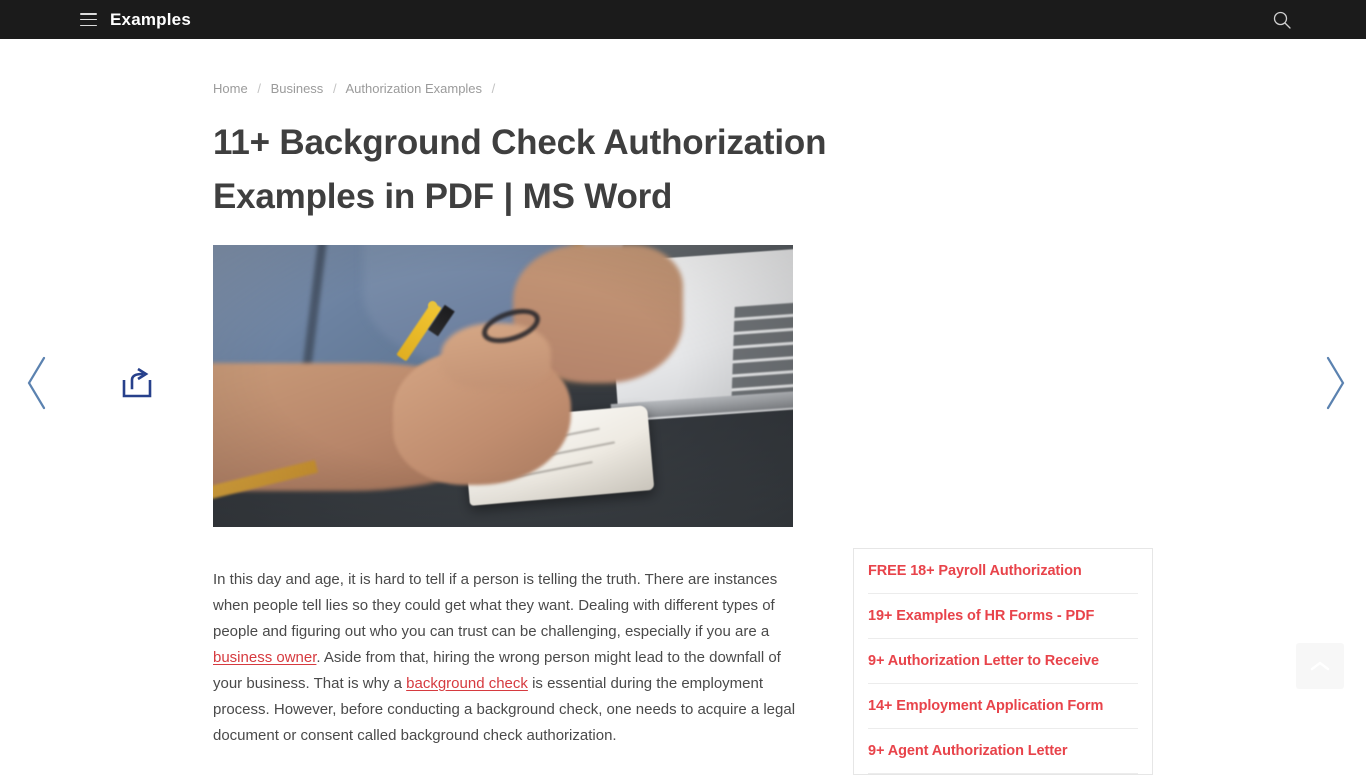  I want to click on list-item: FREE 18+ Payroll Authorization, so click(1003, 571).